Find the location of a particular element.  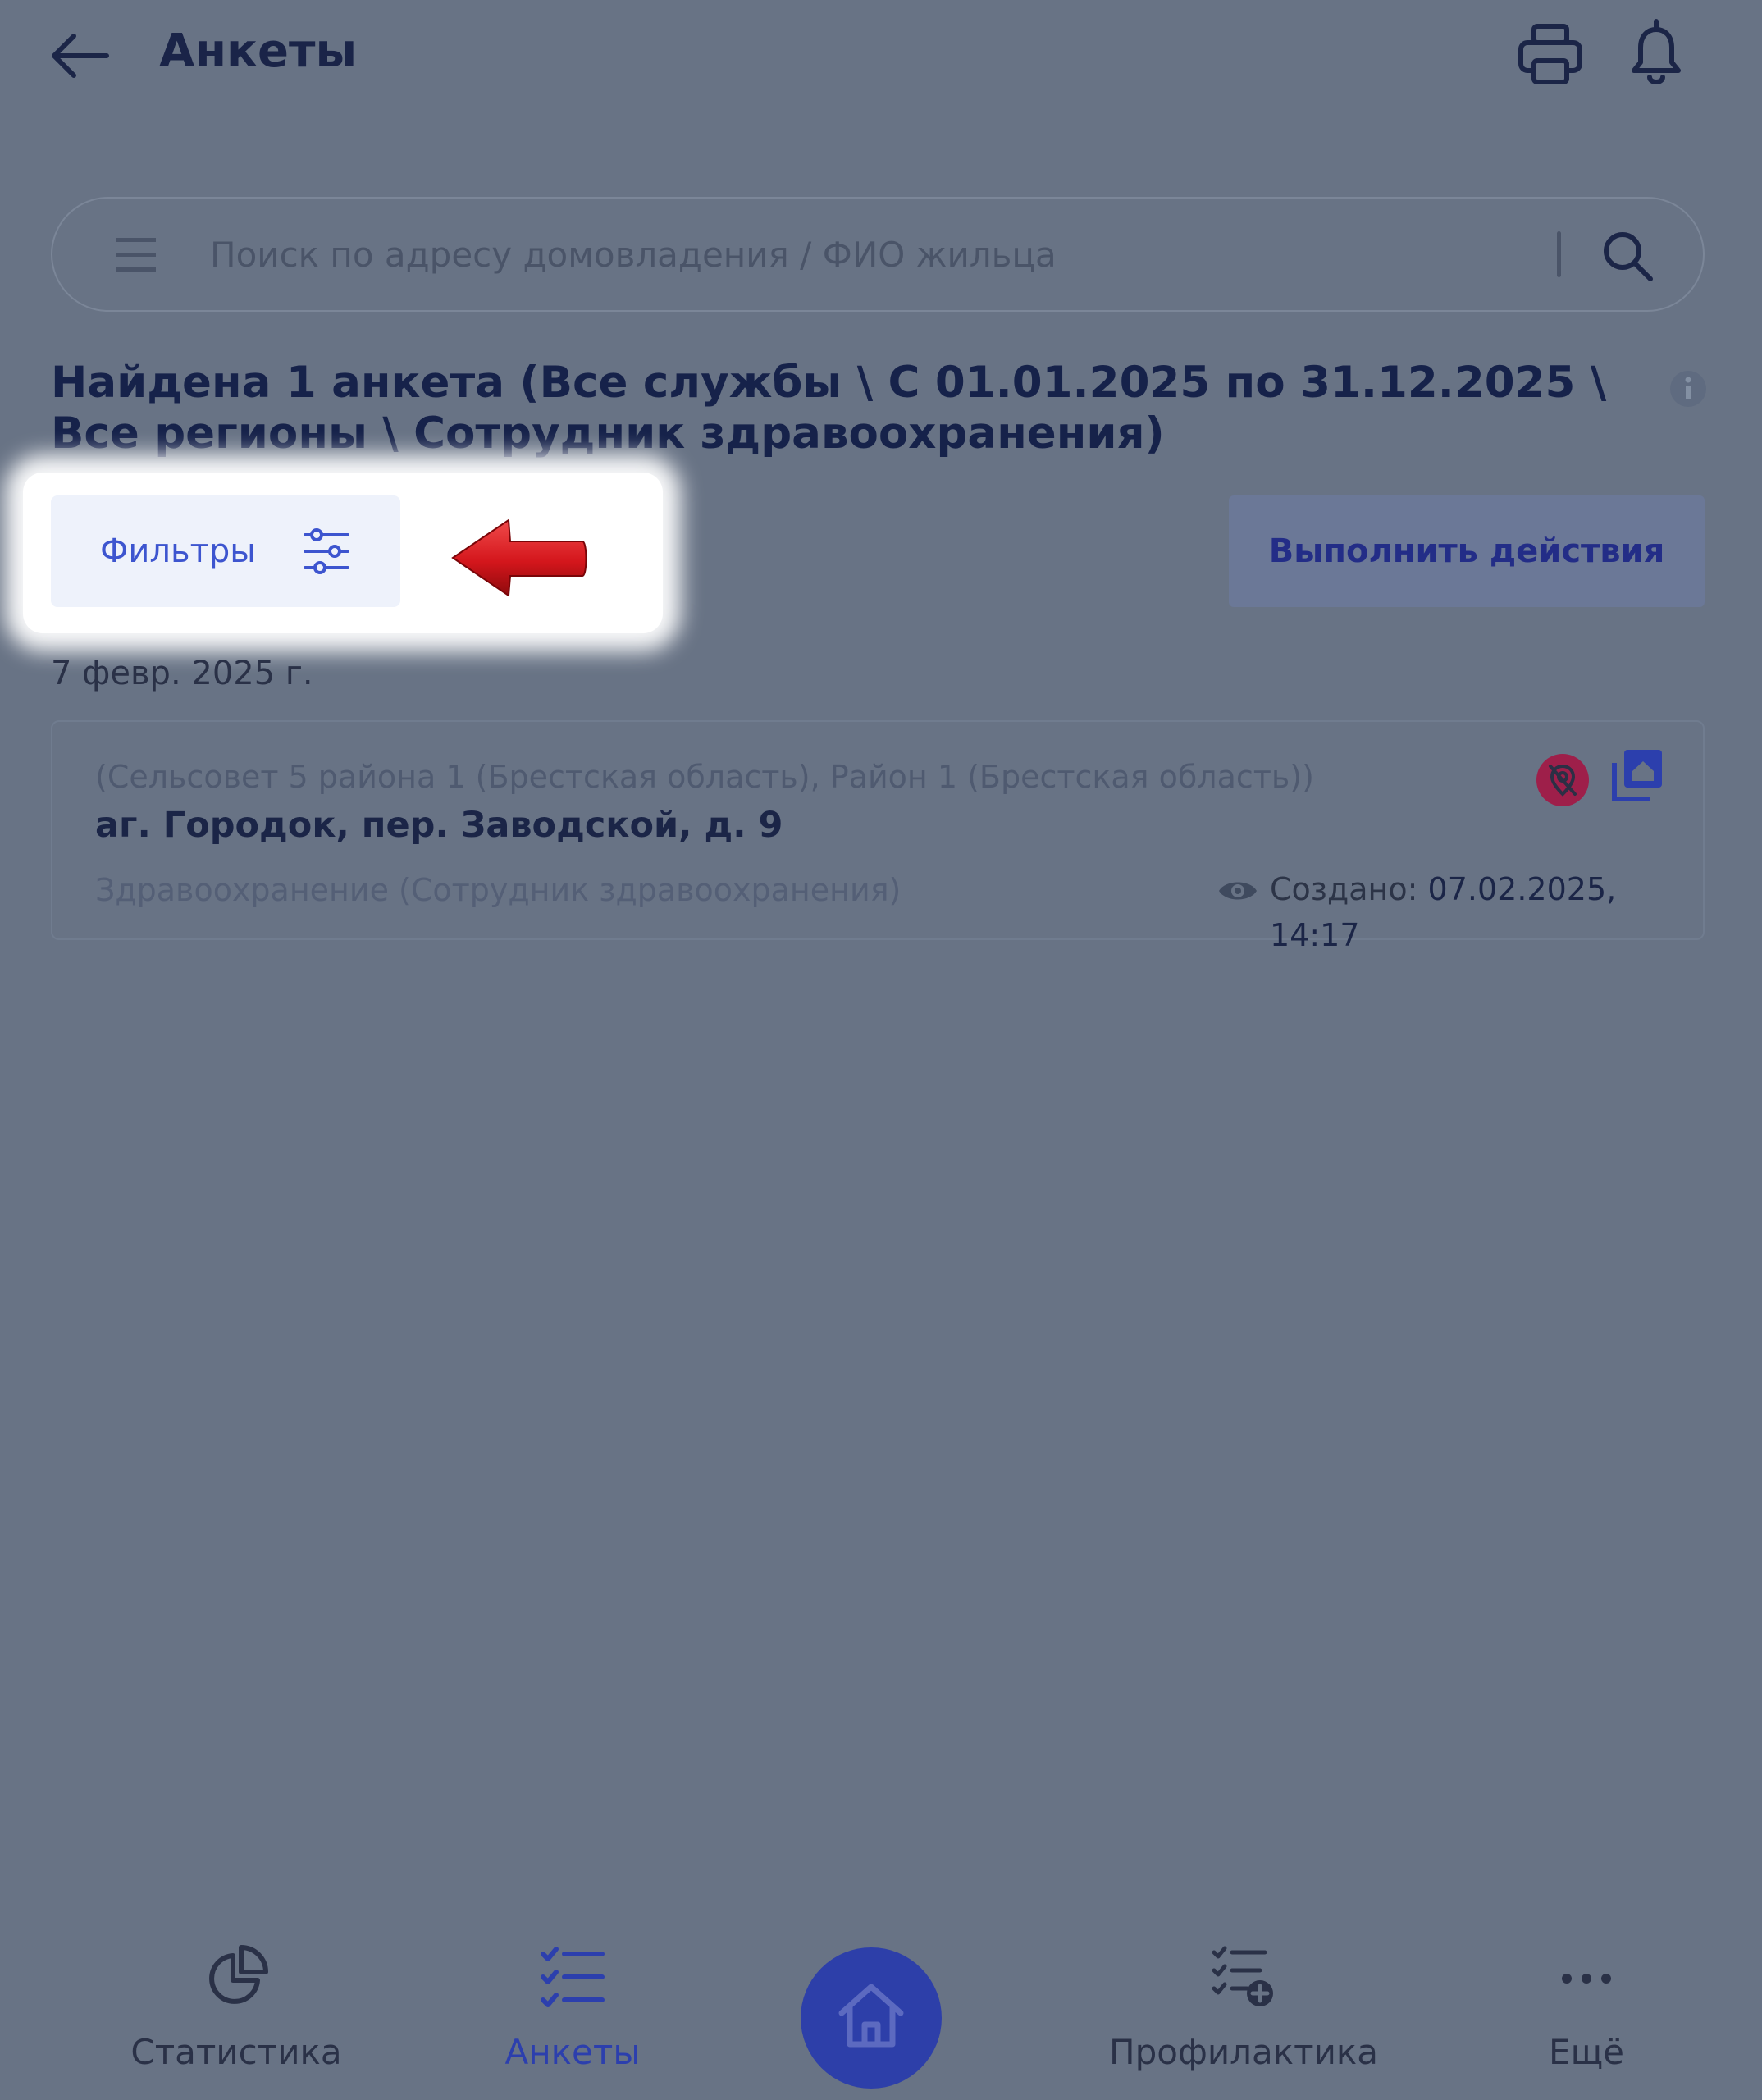

bell-icon is located at coordinates (1656, 54).